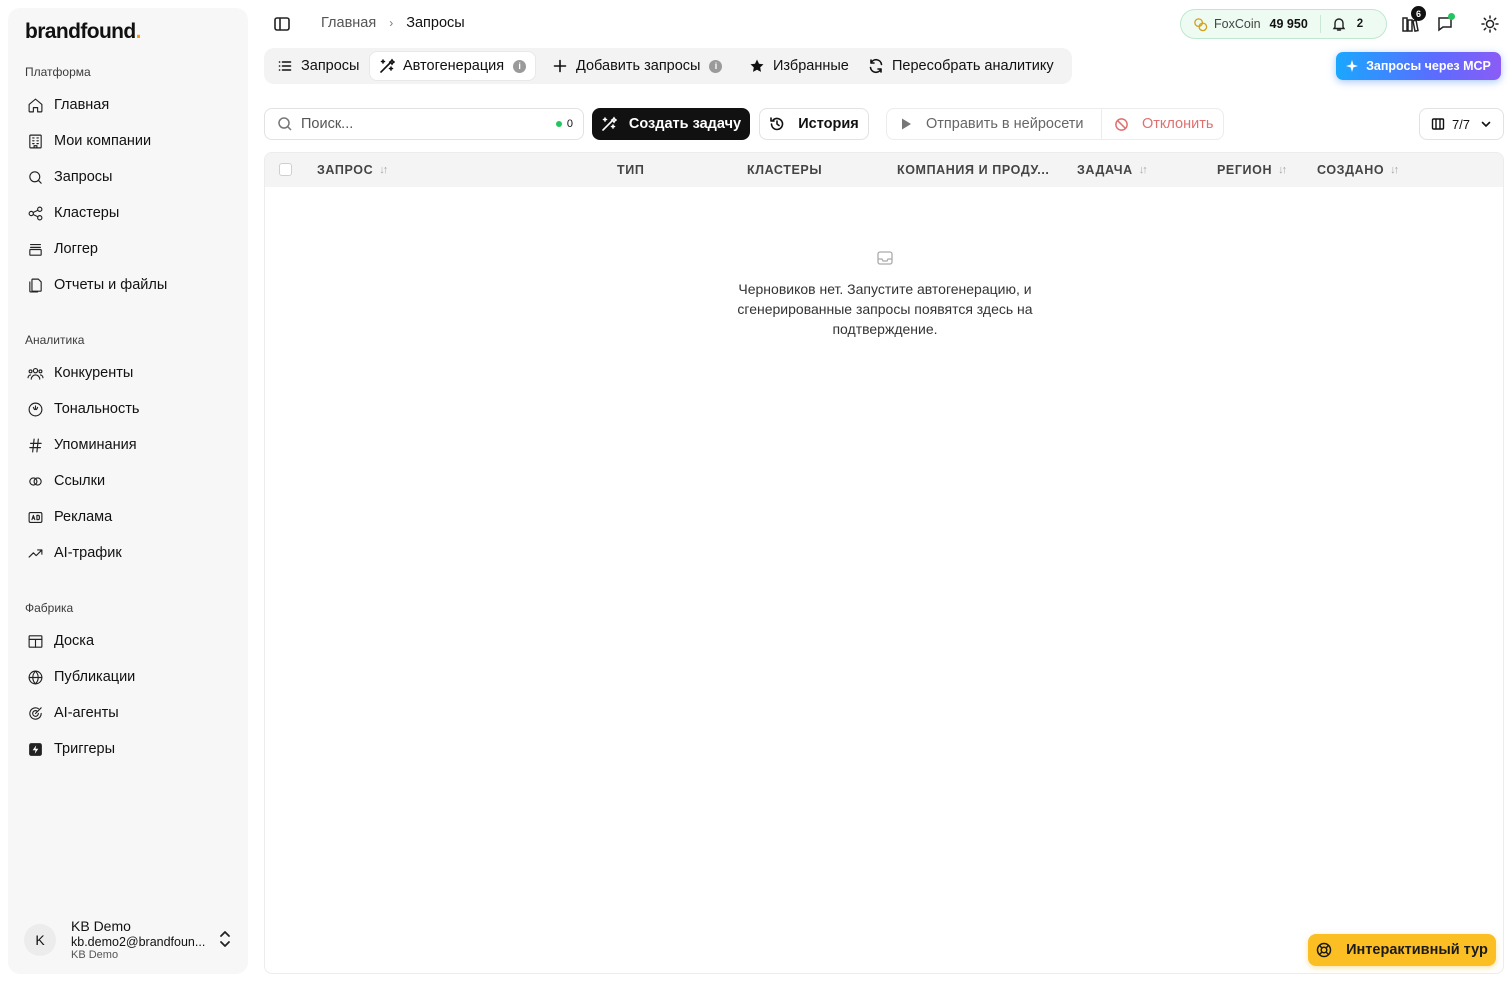  Describe the element at coordinates (1283, 24) in the screenshot. I see `coins-pill: FoxCoin 49 950 2` at that location.